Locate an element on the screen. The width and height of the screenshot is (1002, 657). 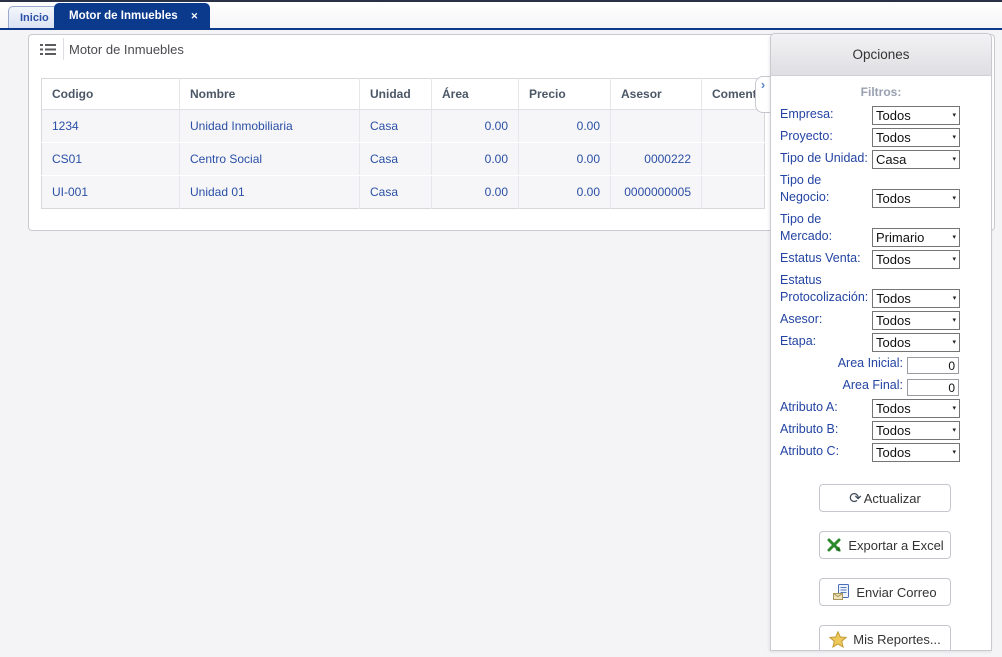
asesor-filter-row: Asesor: Todos ▾ is located at coordinates (885, 320).